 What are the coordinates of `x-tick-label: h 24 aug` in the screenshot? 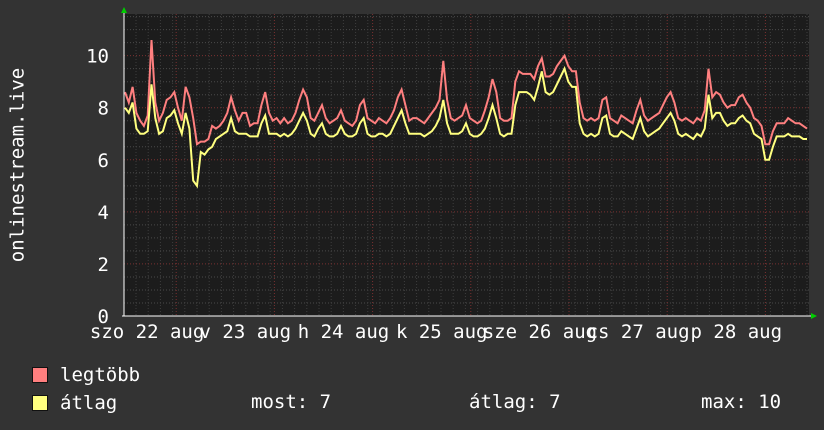 It's located at (344, 332).